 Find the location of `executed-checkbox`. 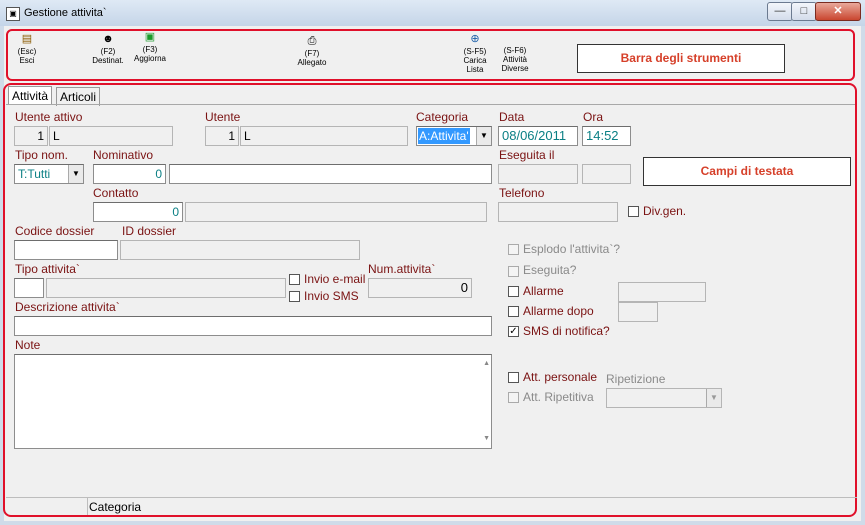

executed-checkbox is located at coordinates (513, 271).